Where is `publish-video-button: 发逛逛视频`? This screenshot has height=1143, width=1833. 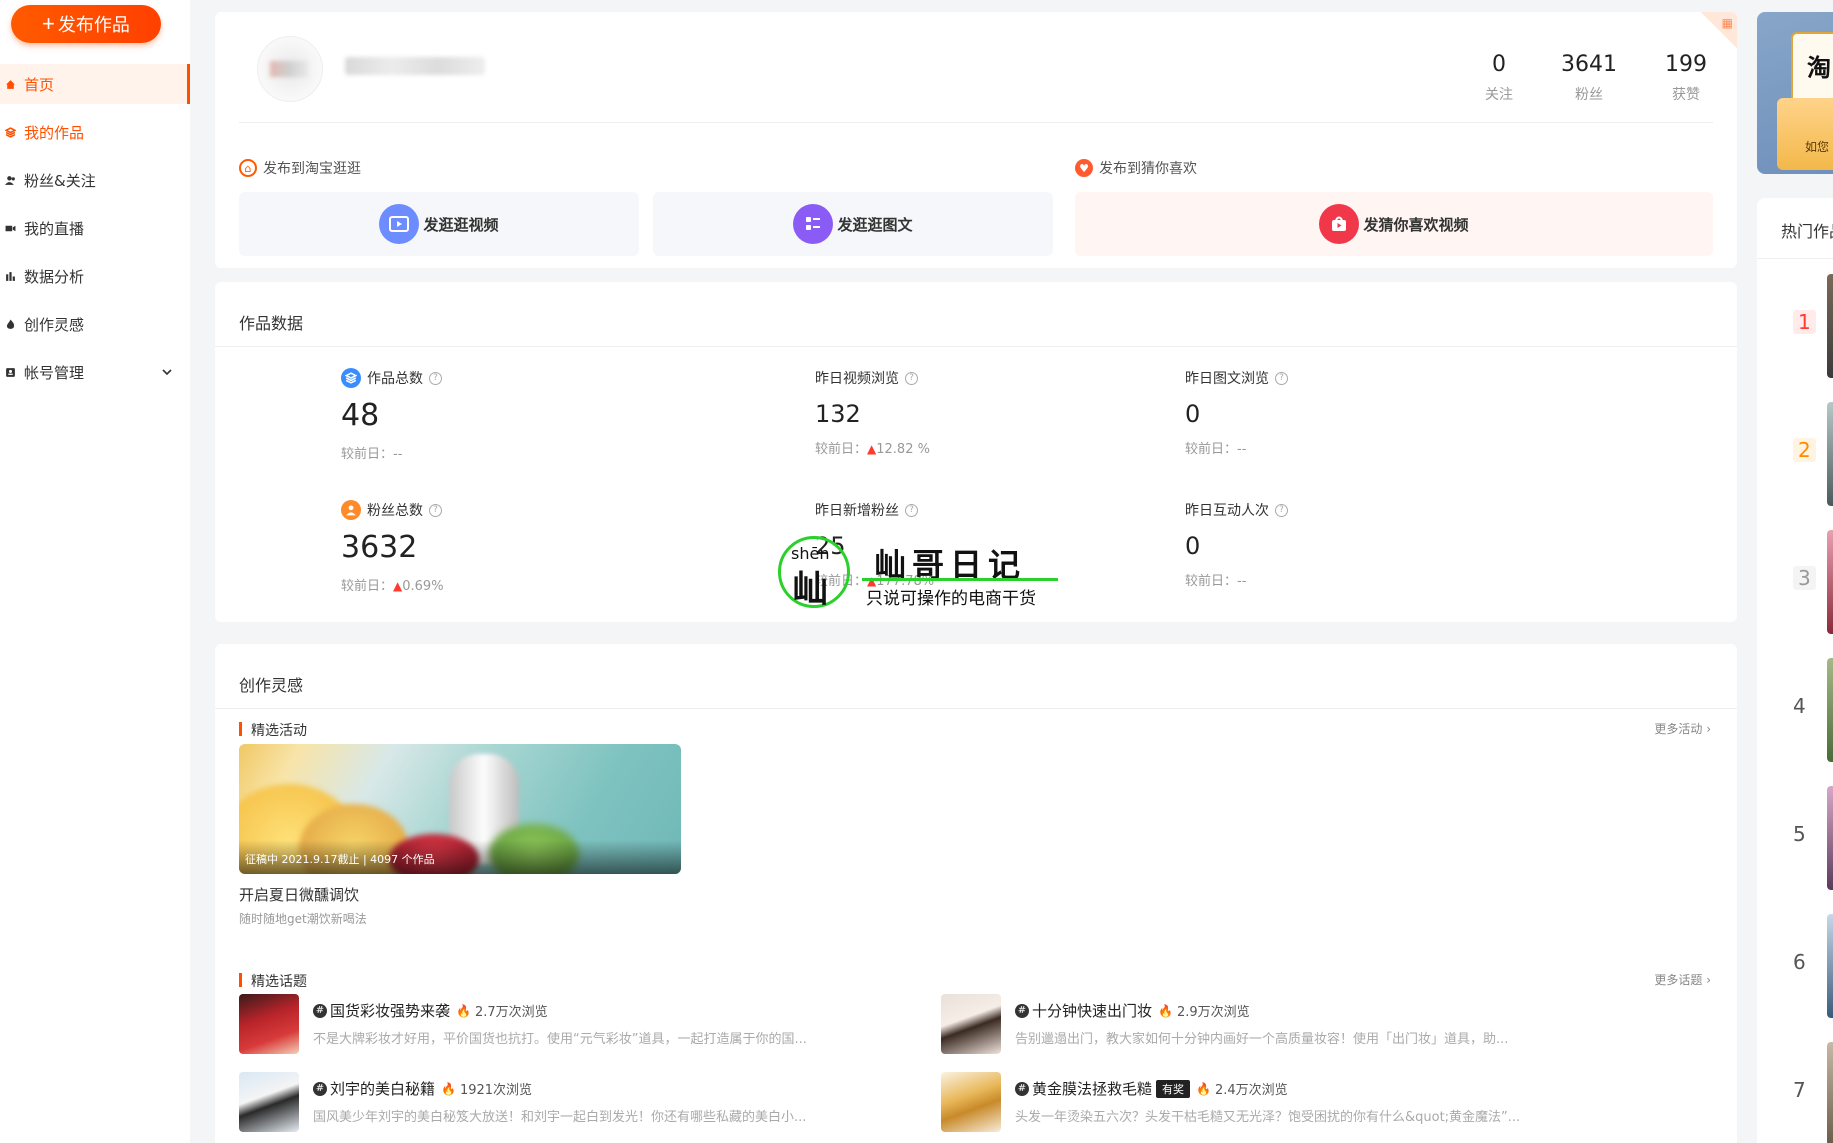 publish-video-button: 发逛逛视频 is located at coordinates (439, 224).